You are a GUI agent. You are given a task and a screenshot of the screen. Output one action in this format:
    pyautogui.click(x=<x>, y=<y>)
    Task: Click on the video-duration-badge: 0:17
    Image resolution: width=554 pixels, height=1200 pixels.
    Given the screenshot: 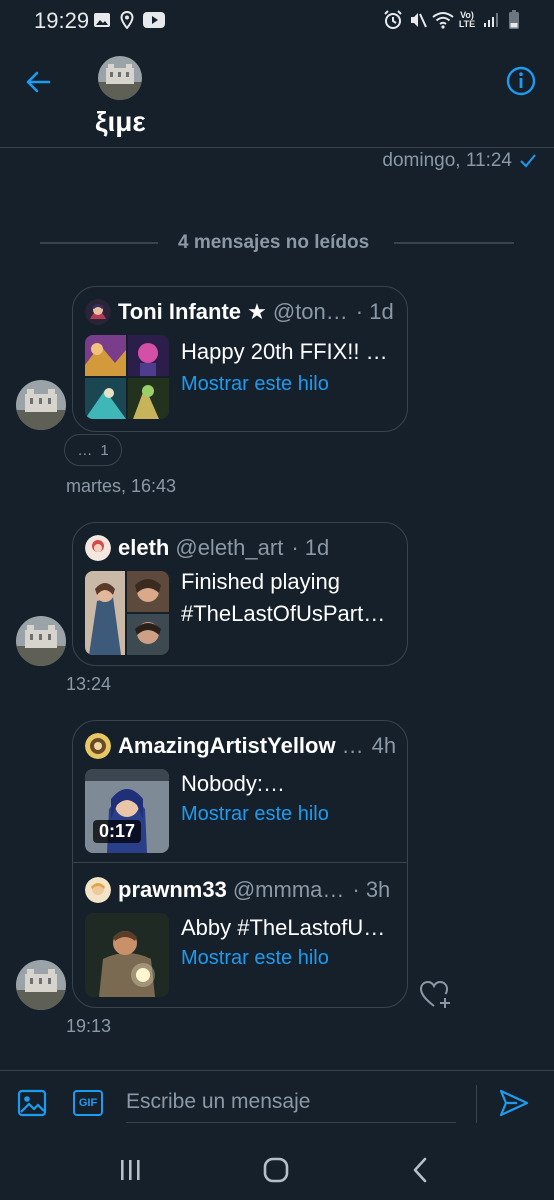 What is the action you would take?
    pyautogui.click(x=117, y=831)
    